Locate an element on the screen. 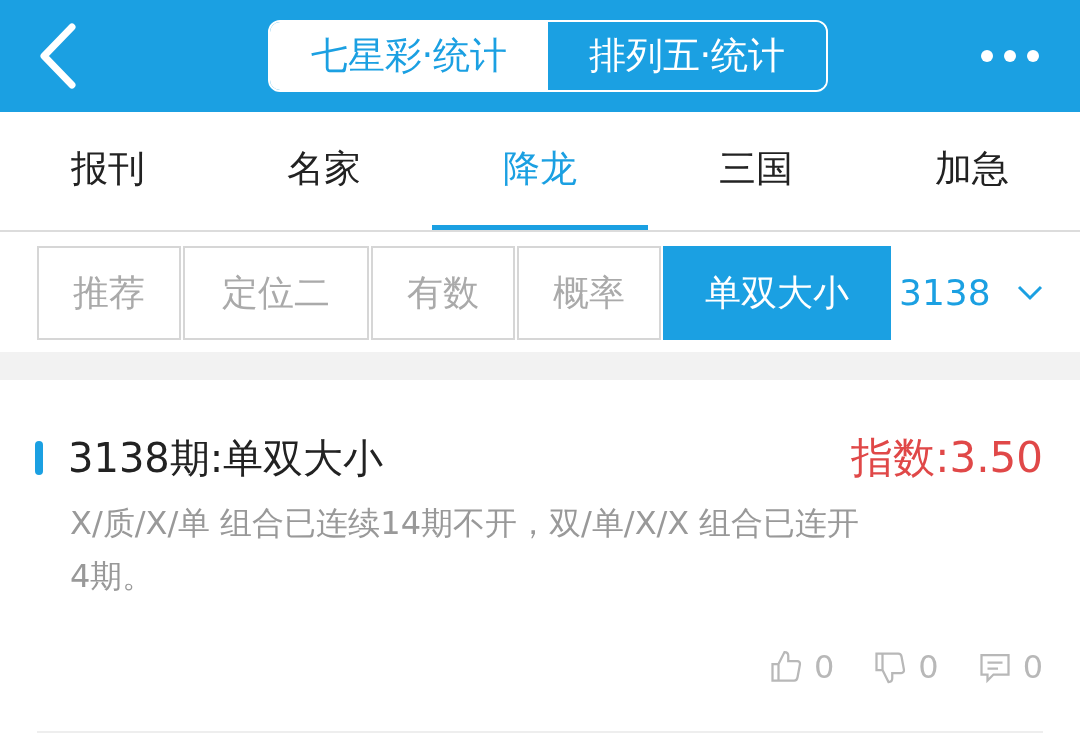 This screenshot has height=753, width=1080. post-title: 3138期:单双大小 is located at coordinates (226, 458).